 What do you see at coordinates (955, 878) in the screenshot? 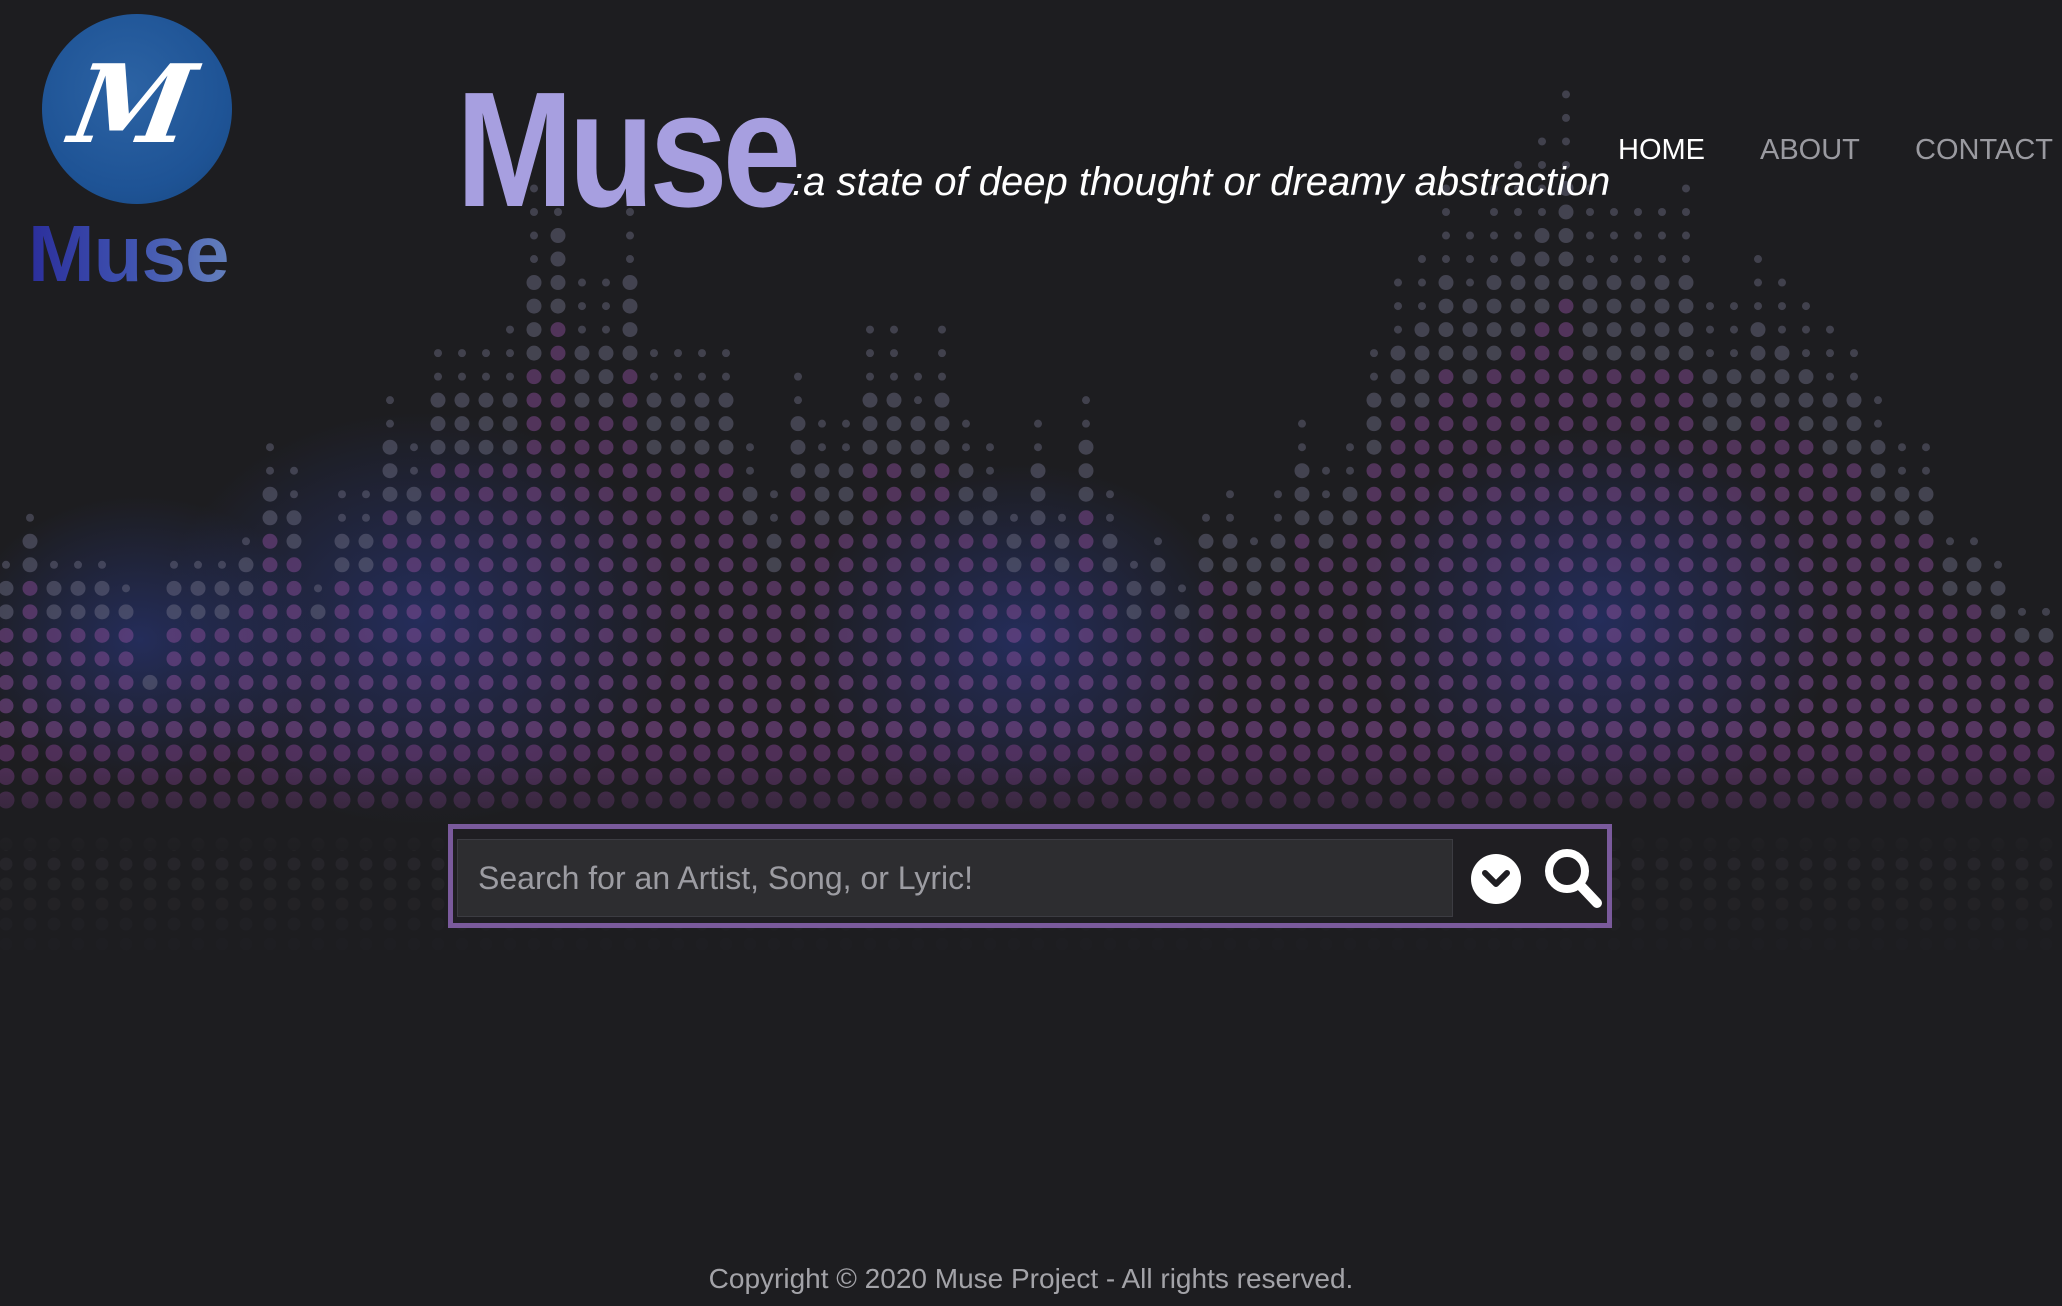
I see `search-input` at bounding box center [955, 878].